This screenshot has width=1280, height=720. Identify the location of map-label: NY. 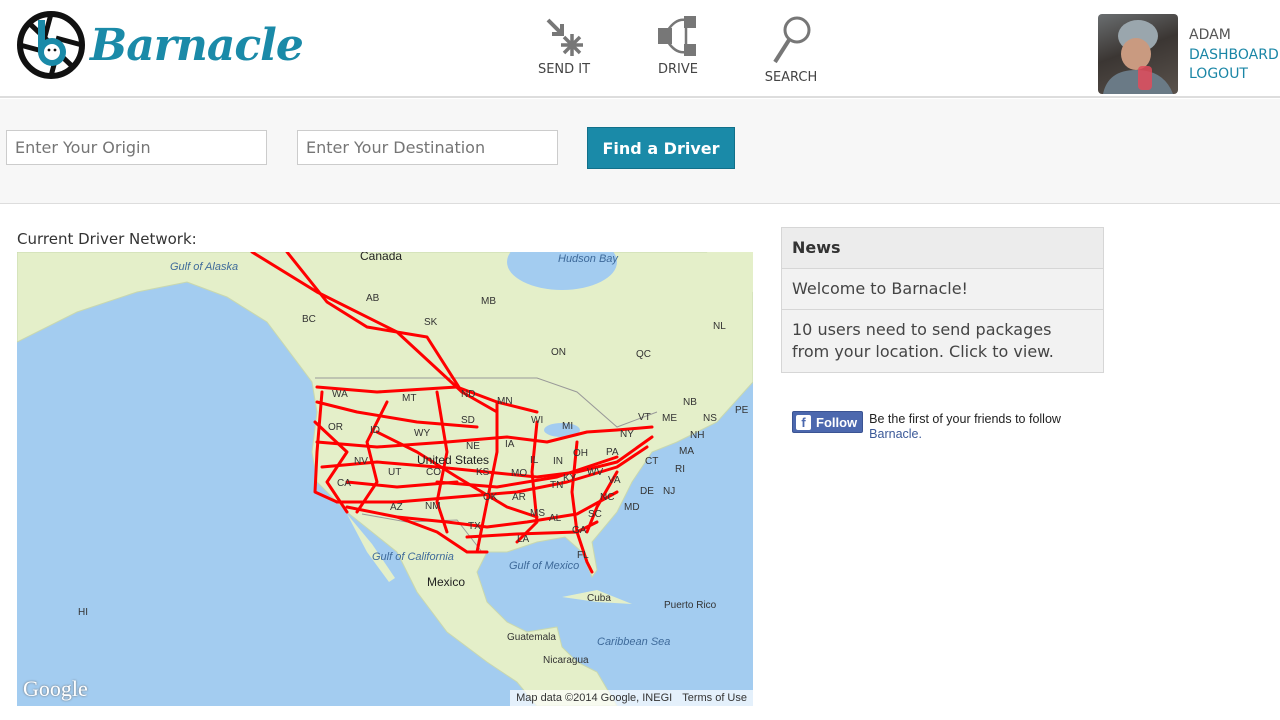
(627, 434).